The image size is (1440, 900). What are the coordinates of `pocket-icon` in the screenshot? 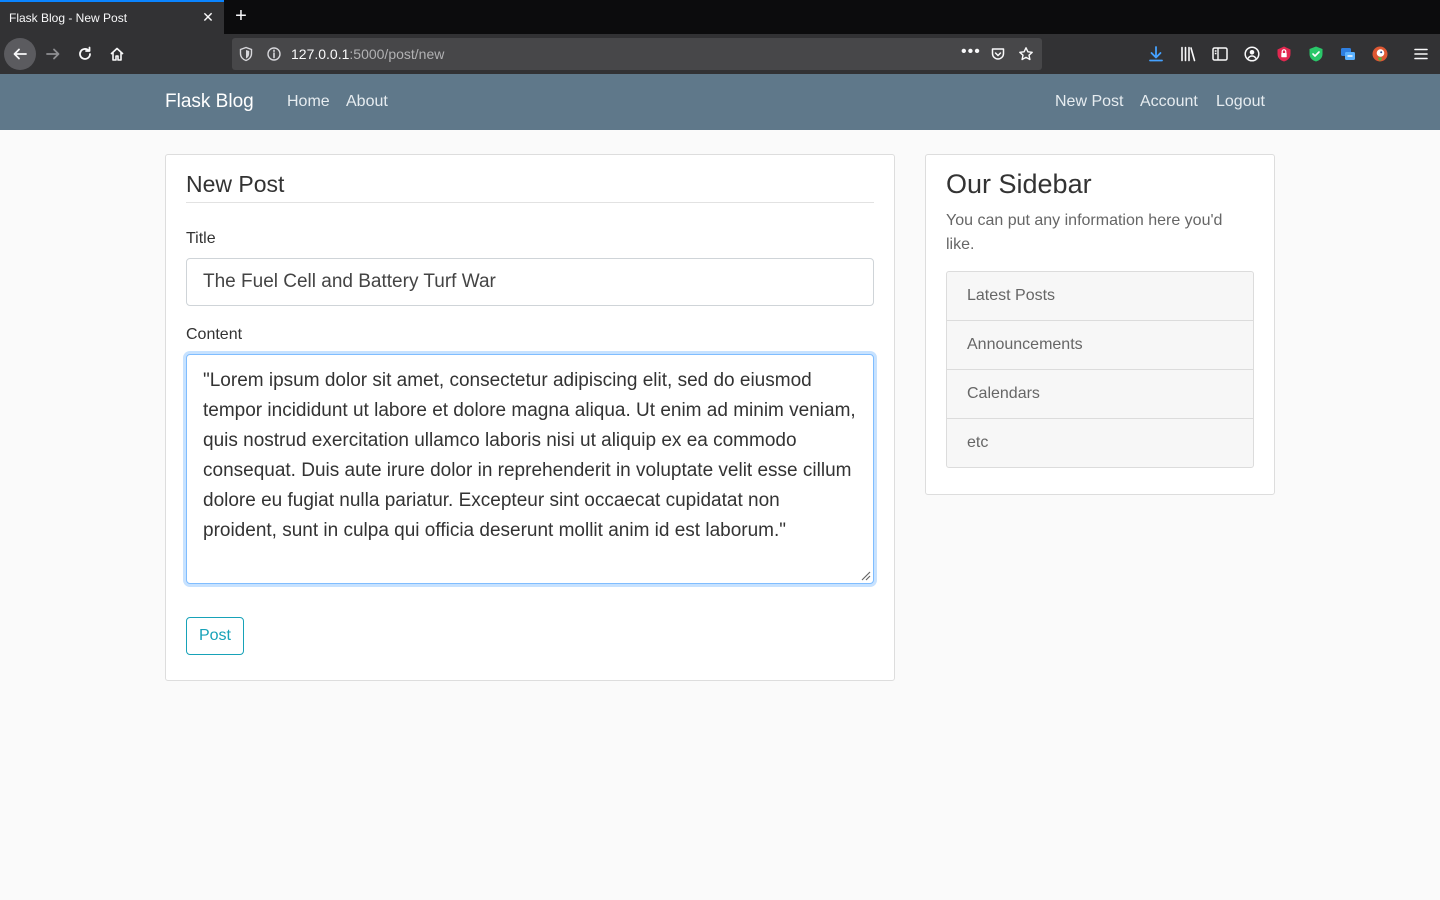 It's located at (998, 54).